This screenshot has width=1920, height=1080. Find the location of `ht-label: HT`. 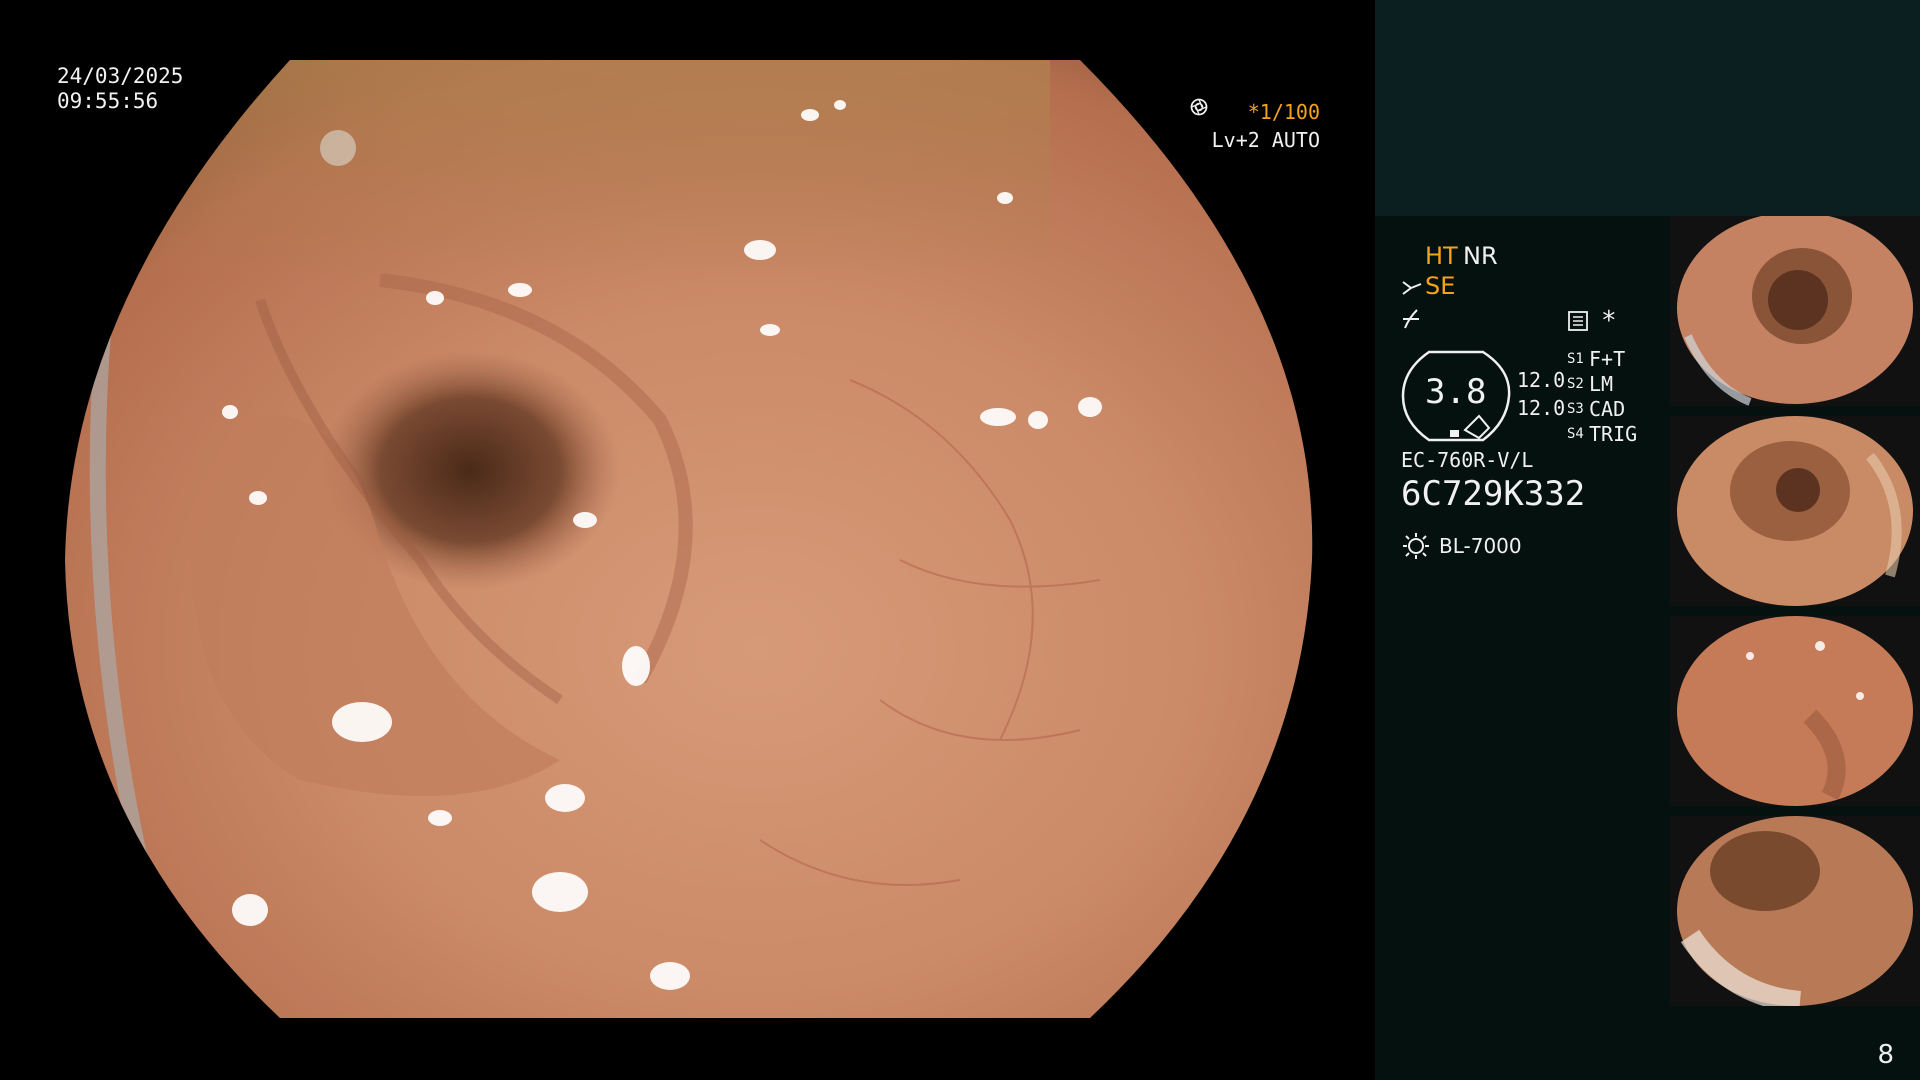

ht-label: HT is located at coordinates (1441, 256).